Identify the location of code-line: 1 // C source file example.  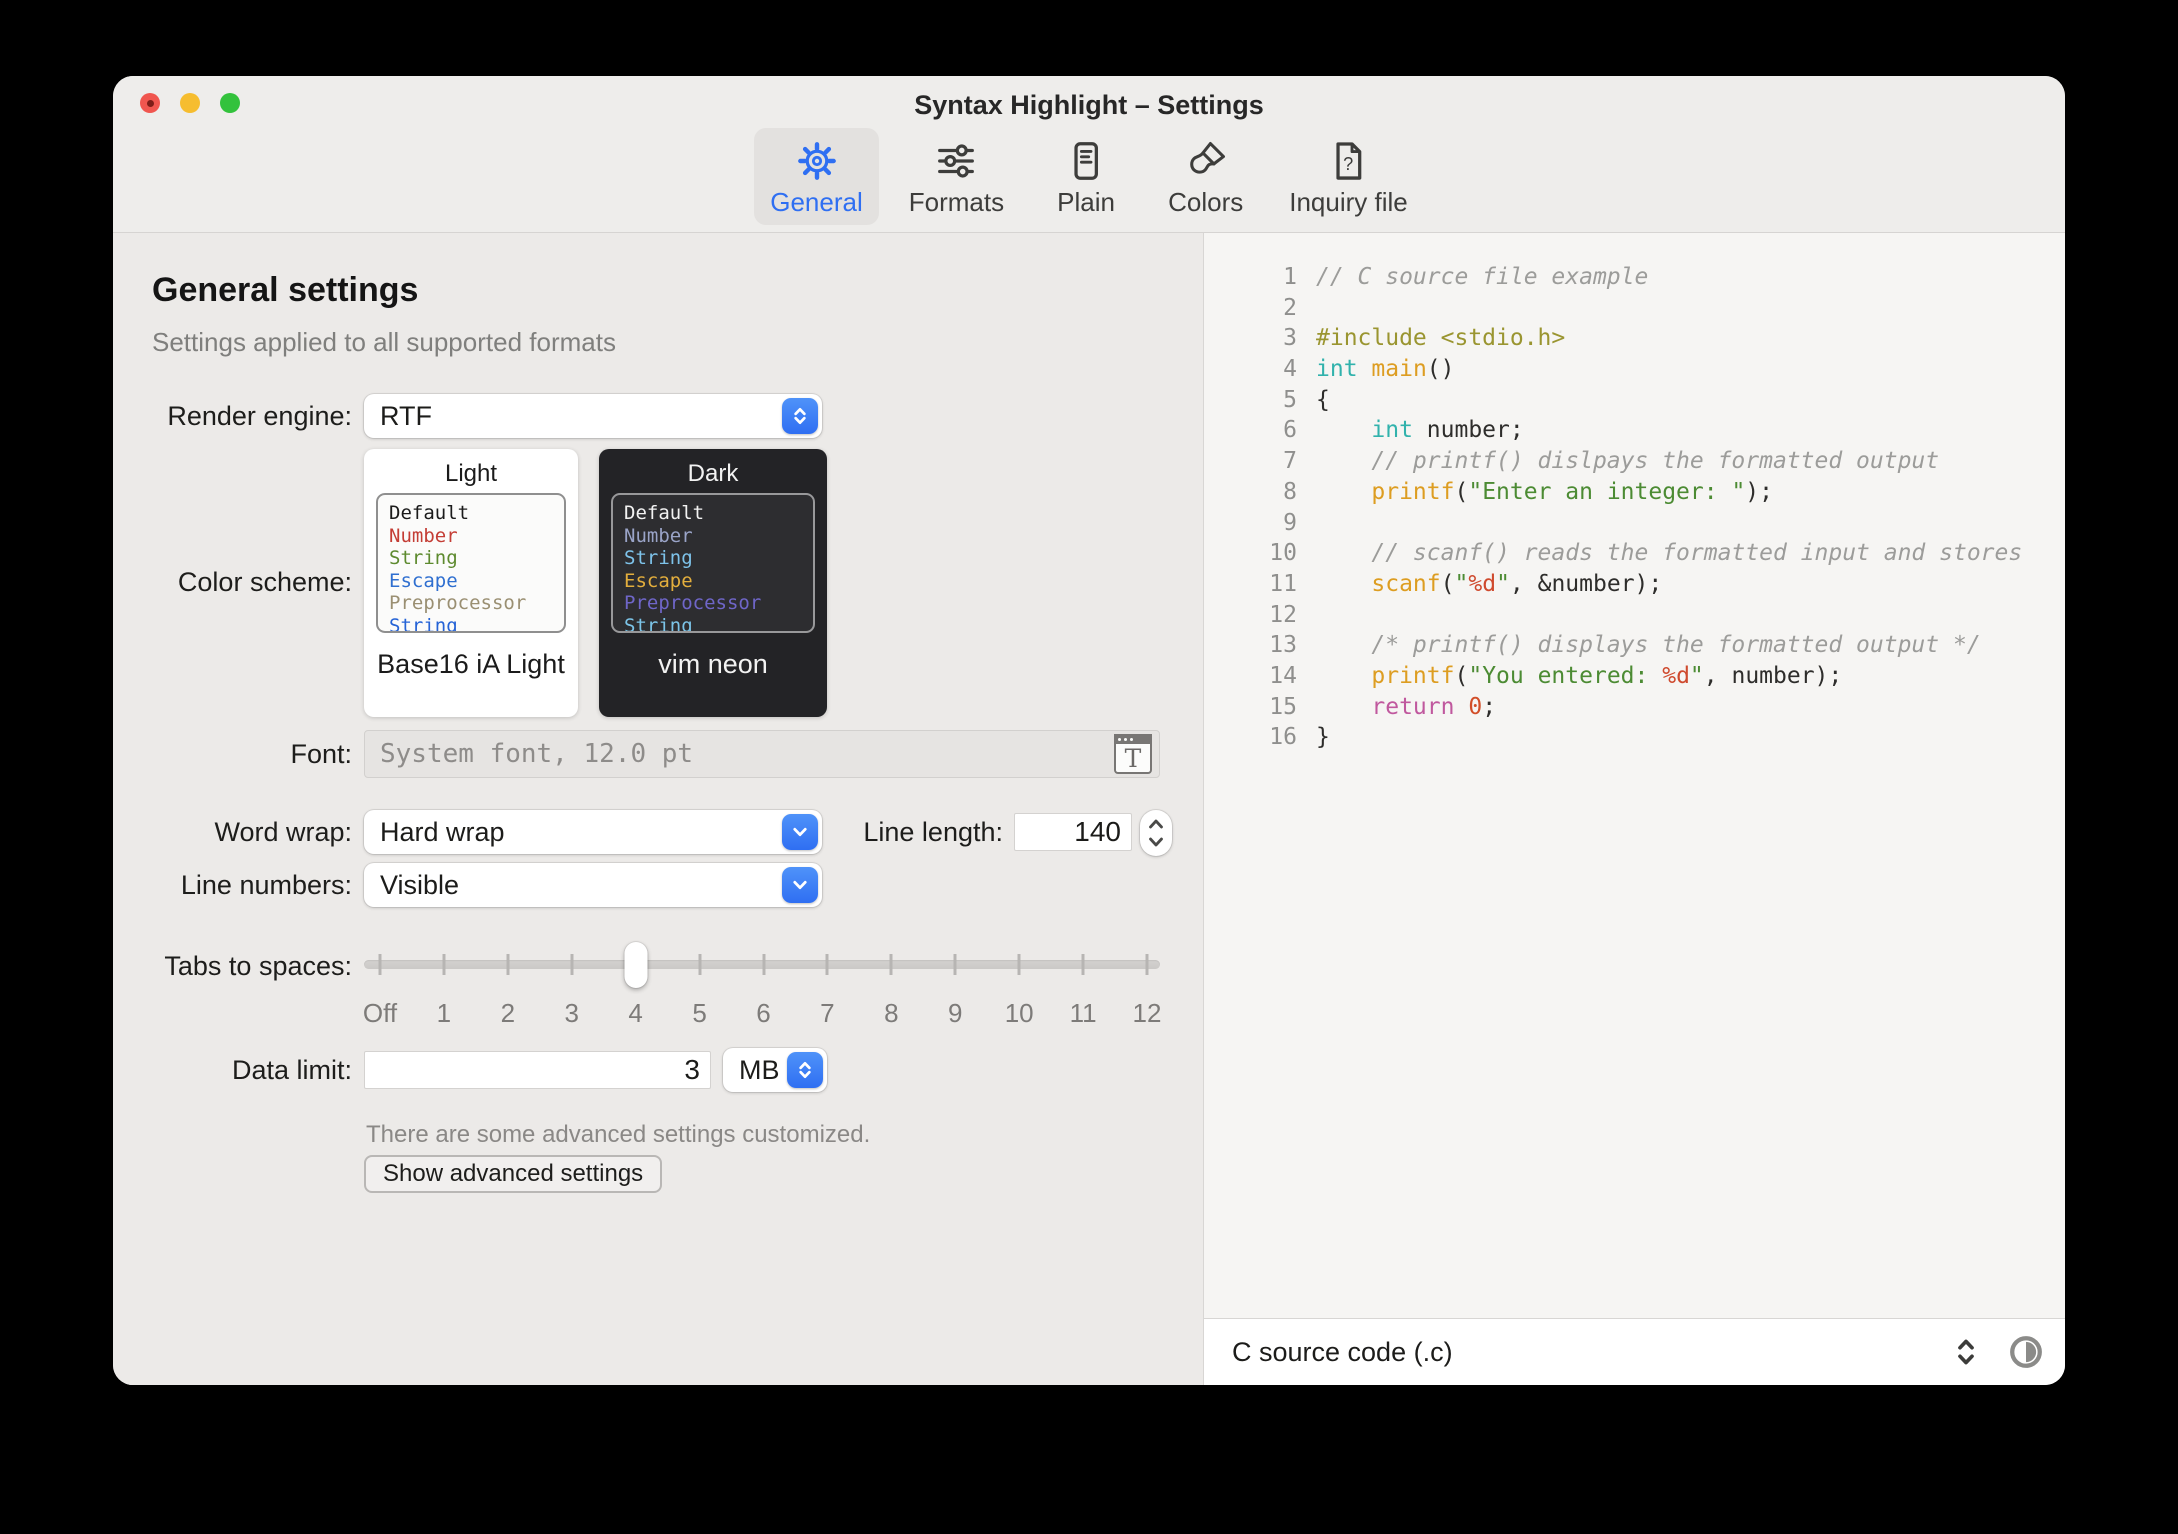
(1634, 277).